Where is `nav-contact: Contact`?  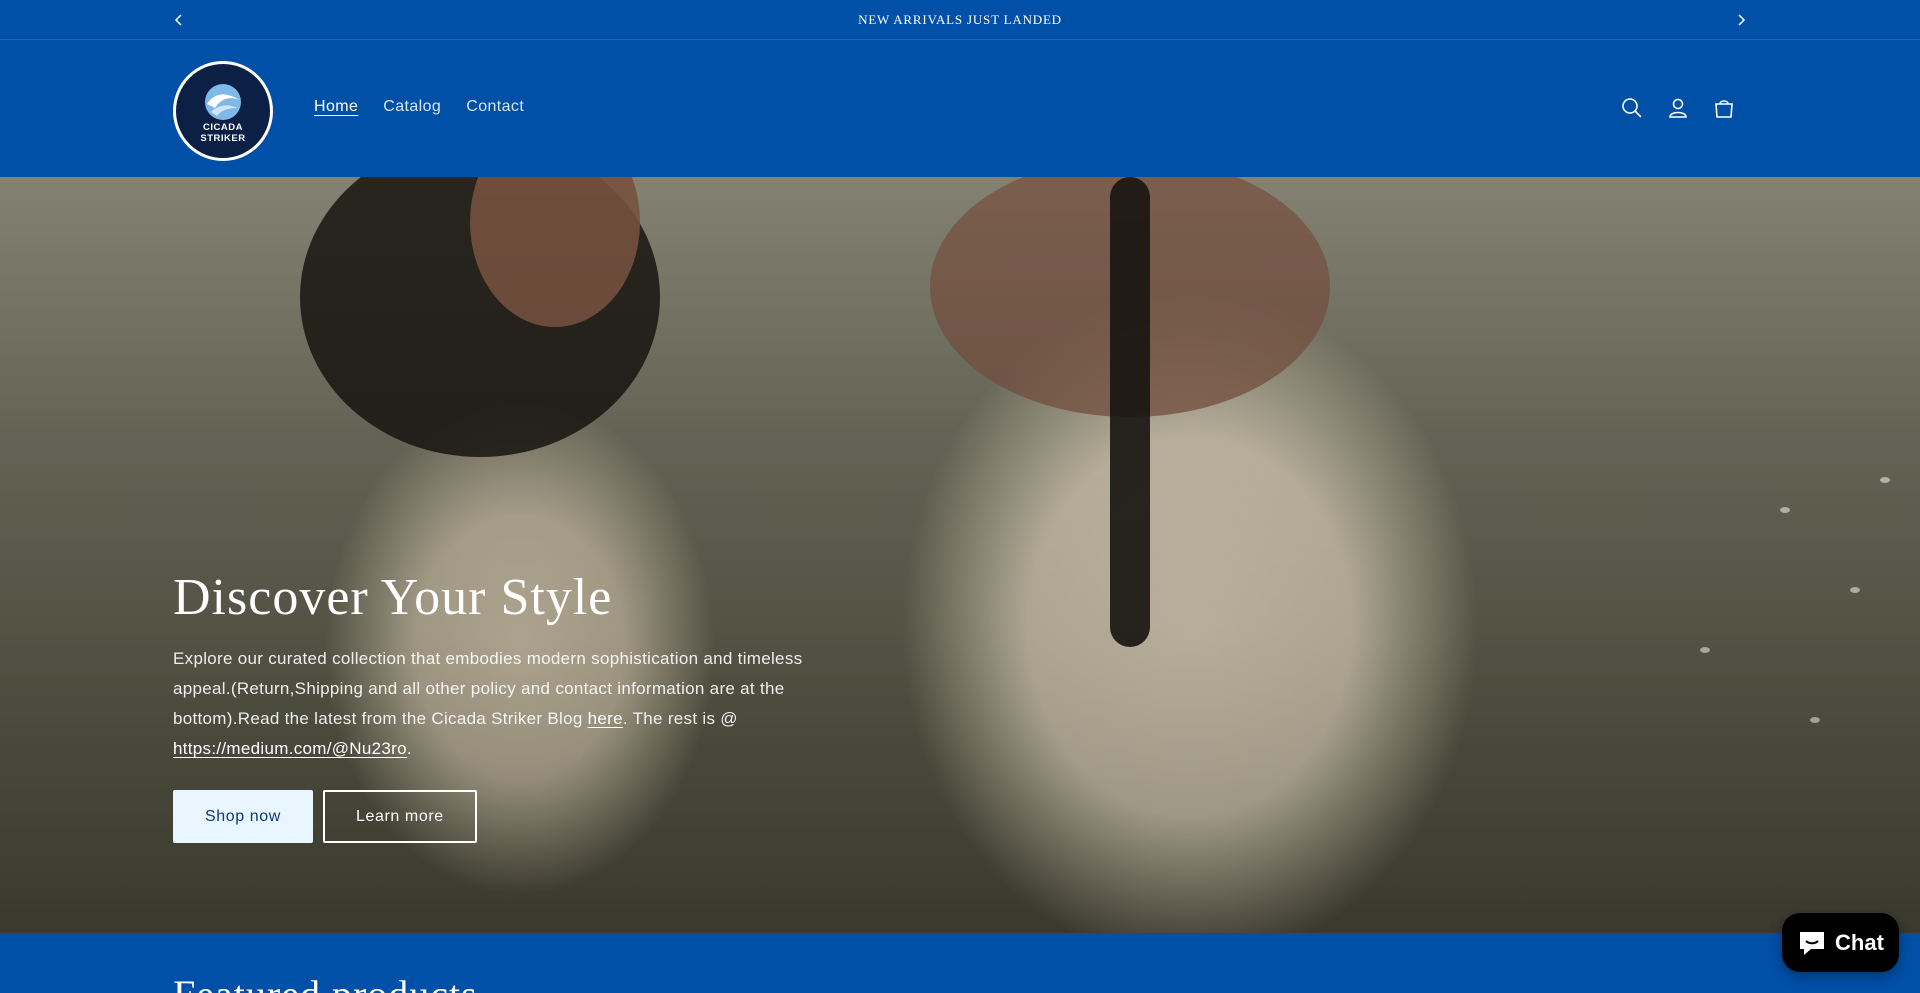
nav-contact: Contact is located at coordinates (495, 107).